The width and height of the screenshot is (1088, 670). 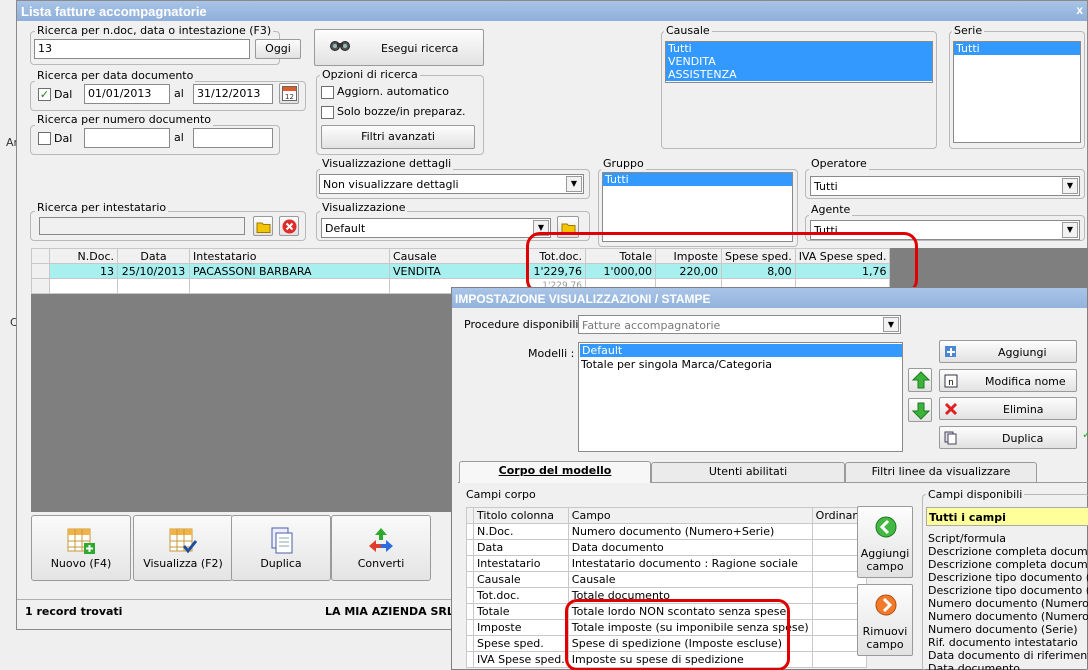 I want to click on available-field-item: Data documento, so click(x=1007, y=666).